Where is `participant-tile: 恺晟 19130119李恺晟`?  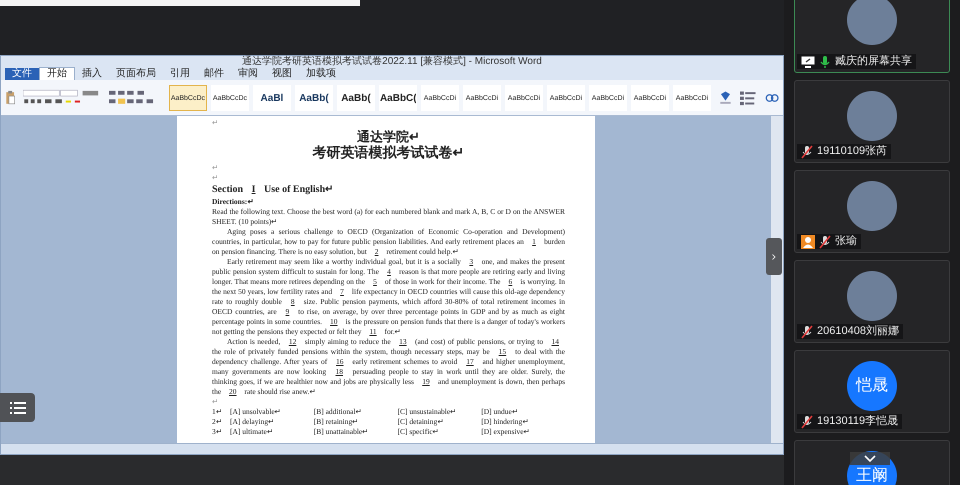 participant-tile: 恺晟 19130119李恺晟 is located at coordinates (872, 391).